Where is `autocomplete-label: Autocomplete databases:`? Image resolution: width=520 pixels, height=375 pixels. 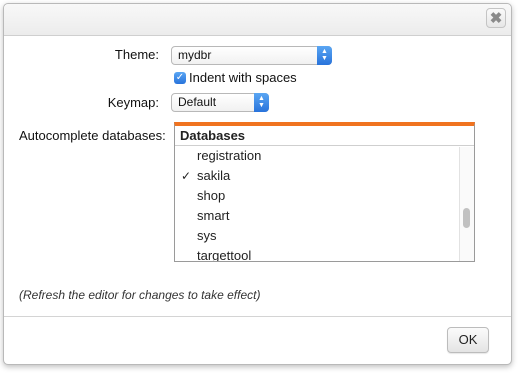
autocomplete-label: Autocomplete databases: is located at coordinates (92, 135).